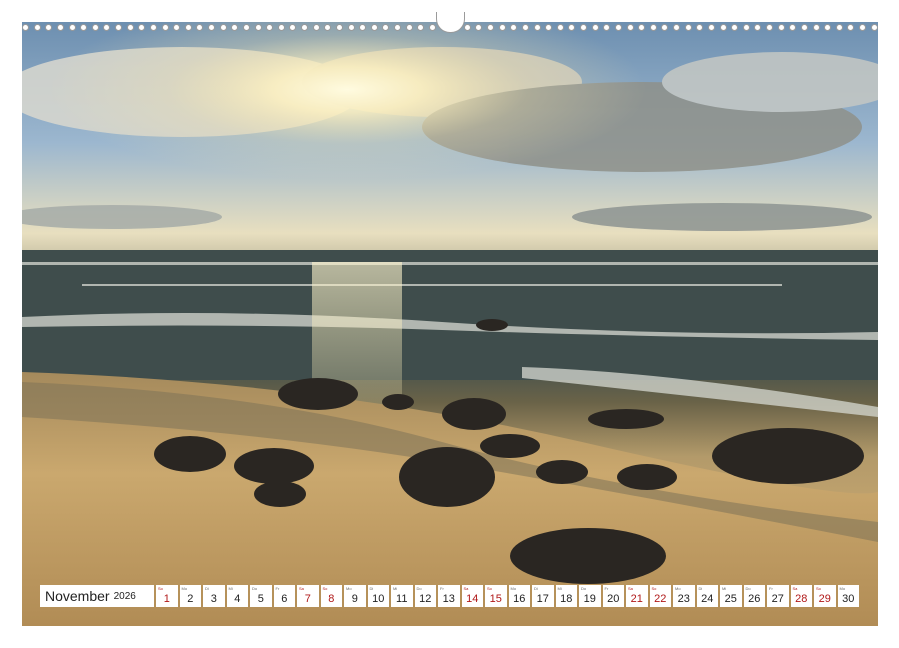 The image size is (899, 648). I want to click on day-number: 30, so click(848, 599).